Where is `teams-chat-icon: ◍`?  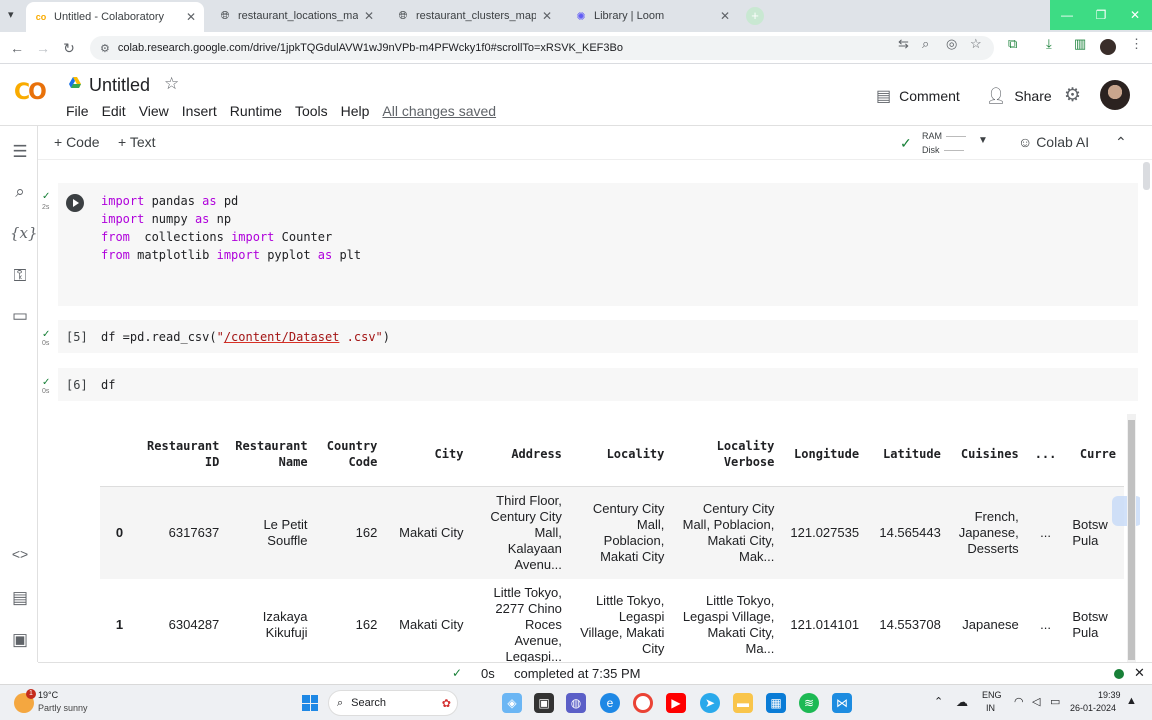
teams-chat-icon: ◍ is located at coordinates (576, 703).